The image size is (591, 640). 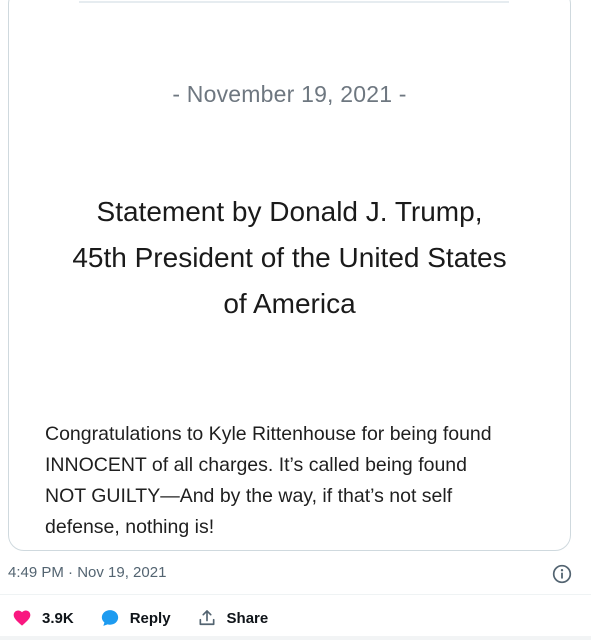 I want to click on like-button: 3.9K, so click(x=43, y=618).